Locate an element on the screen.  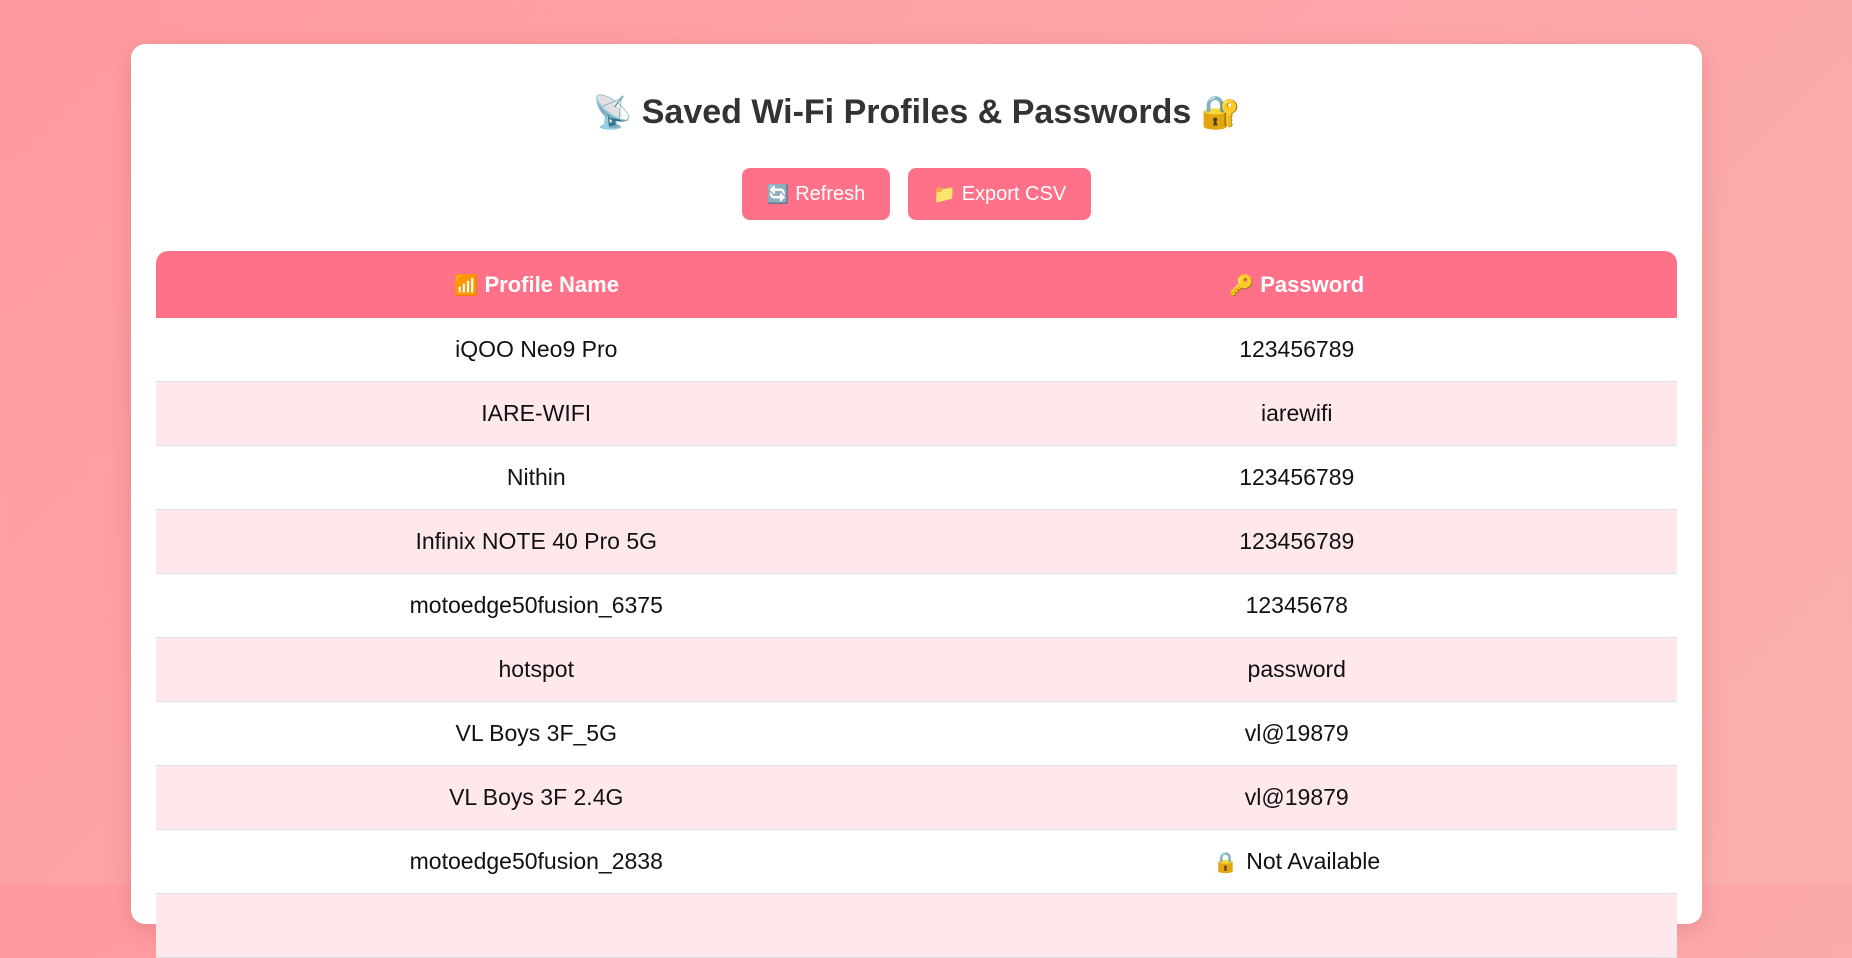
page-title-text: Saved Wi-Fi Profiles & Passwords is located at coordinates (916, 112).